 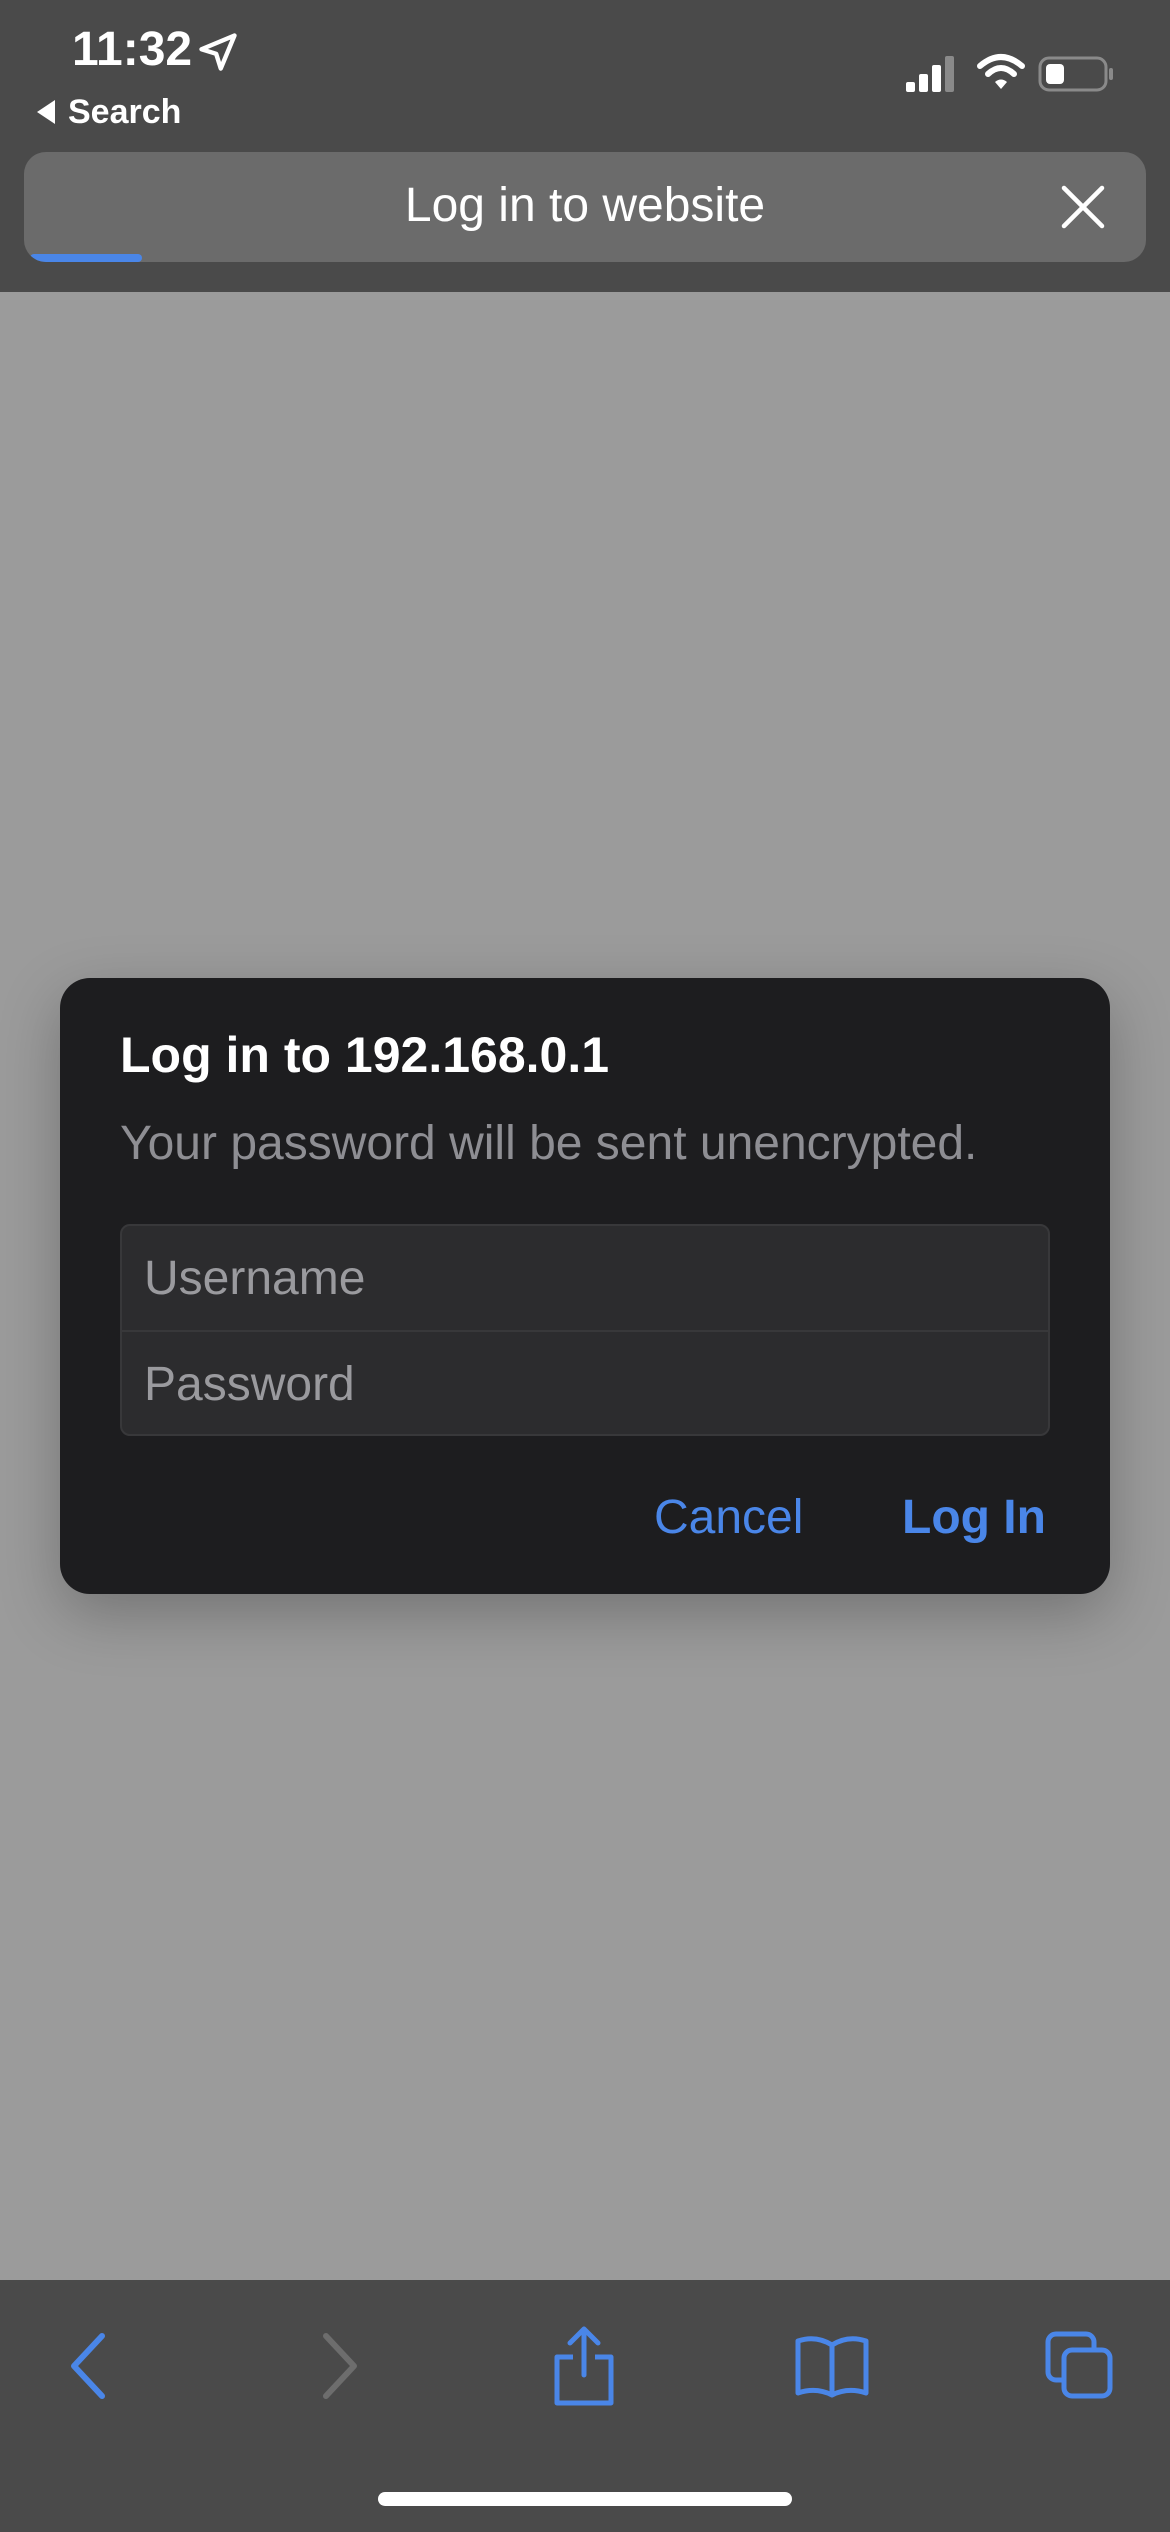 What do you see at coordinates (728, 1517) in the screenshot?
I see `cancel-button: Cancel` at bounding box center [728, 1517].